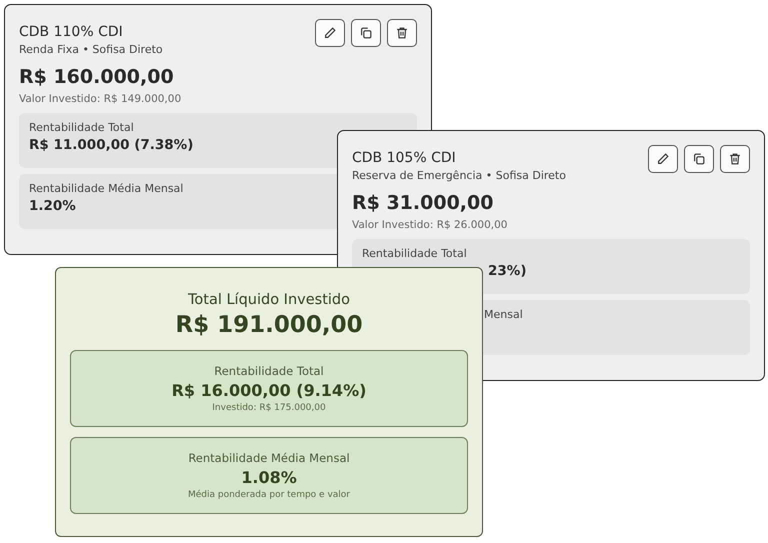 The image size is (768, 543). I want to click on investment-value: R$ 31.000,00, so click(423, 203).